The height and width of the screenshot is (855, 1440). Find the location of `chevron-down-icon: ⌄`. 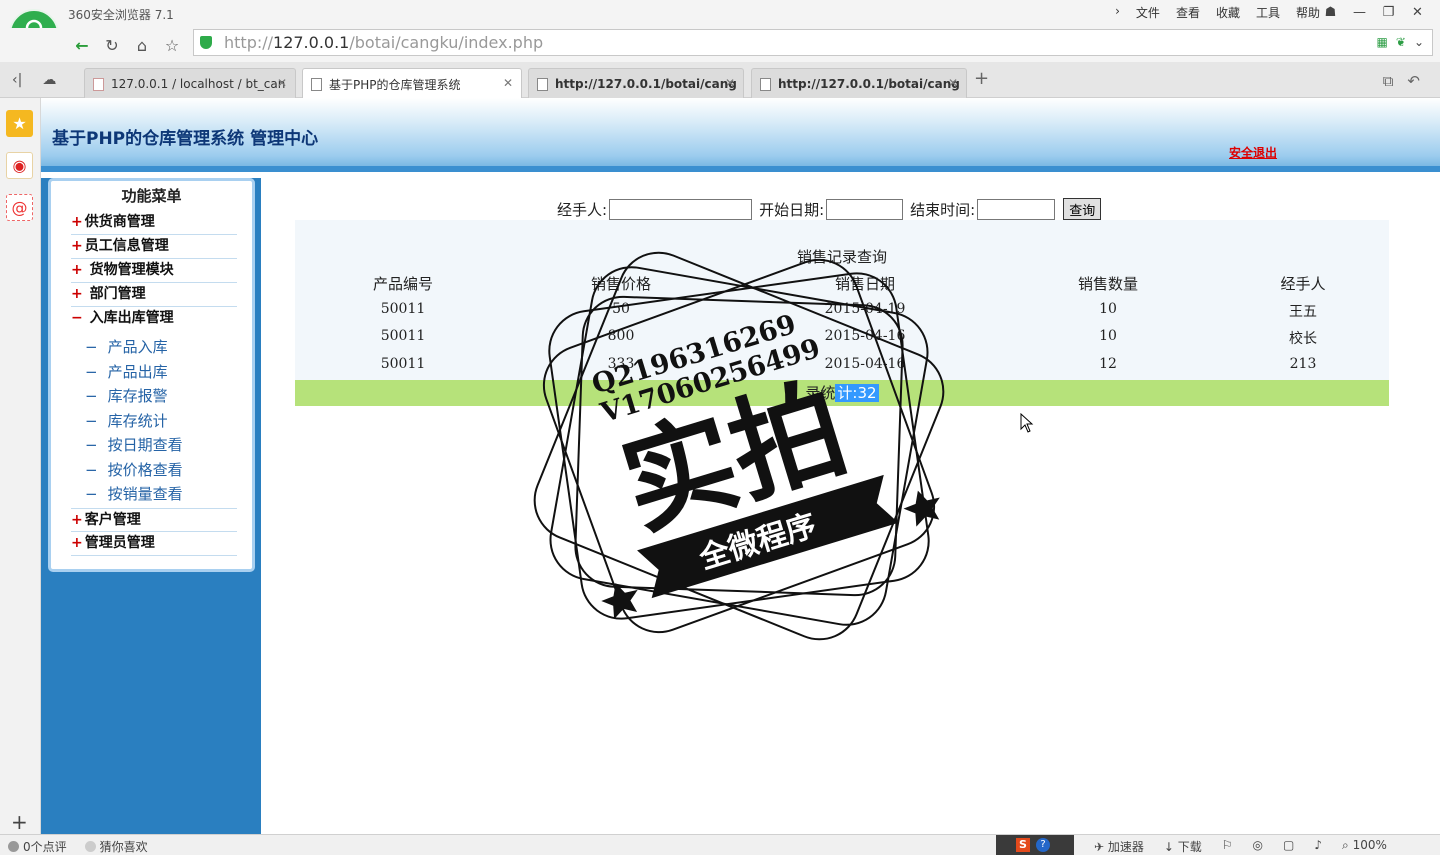

chevron-down-icon: ⌄ is located at coordinates (1419, 42).